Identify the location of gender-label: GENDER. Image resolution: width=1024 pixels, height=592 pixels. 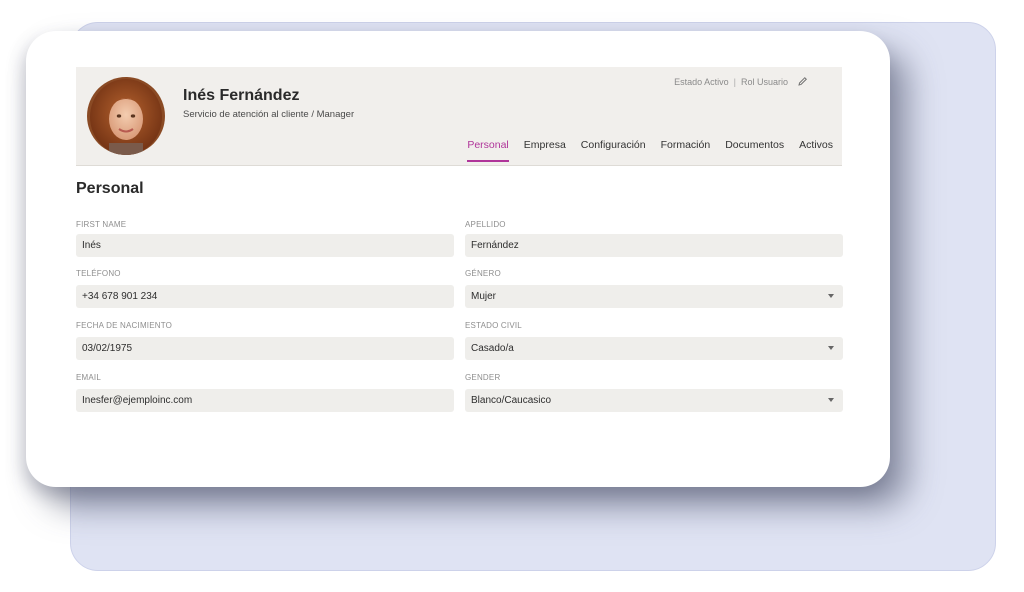
(483, 377).